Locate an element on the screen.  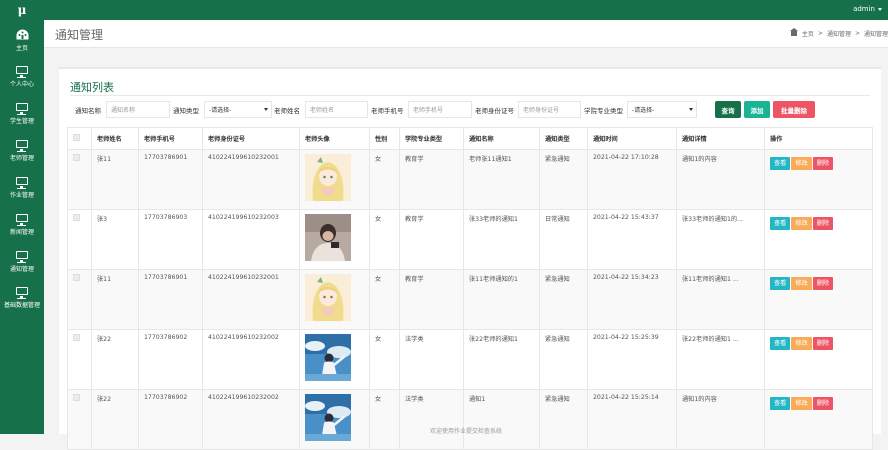
notice-name-label: 通知名称 is located at coordinates (88, 111).